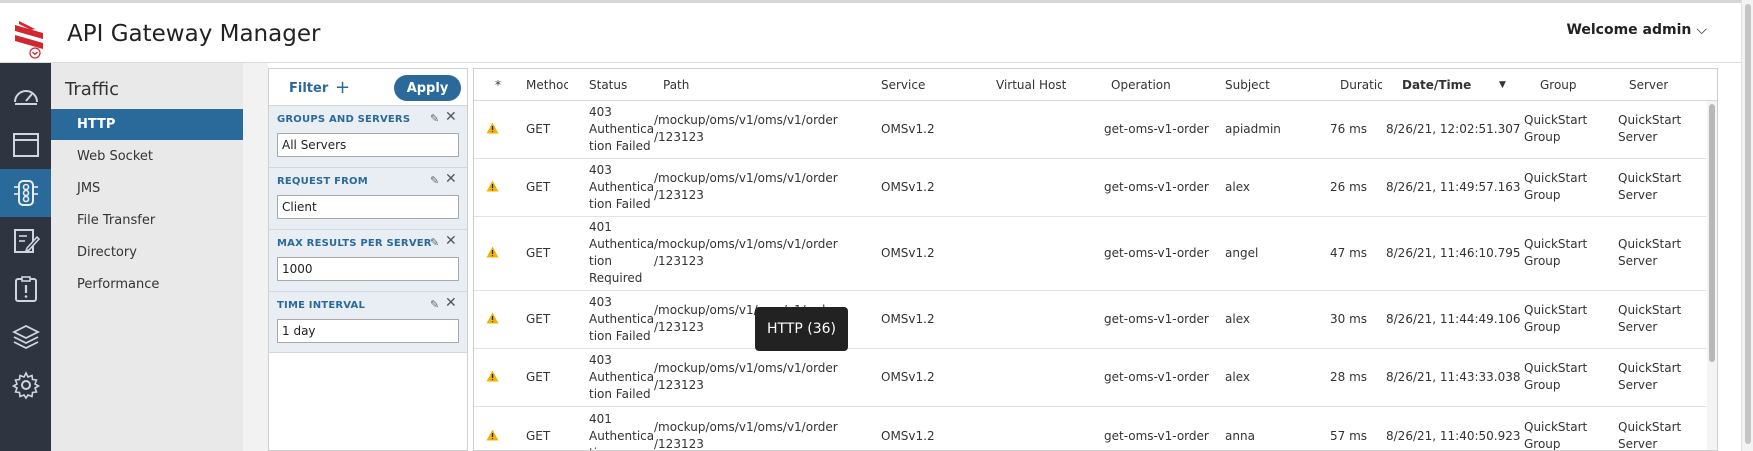 This screenshot has width=1753, height=451. Describe the element at coordinates (25, 385) in the screenshot. I see `settings-nav-button` at that location.